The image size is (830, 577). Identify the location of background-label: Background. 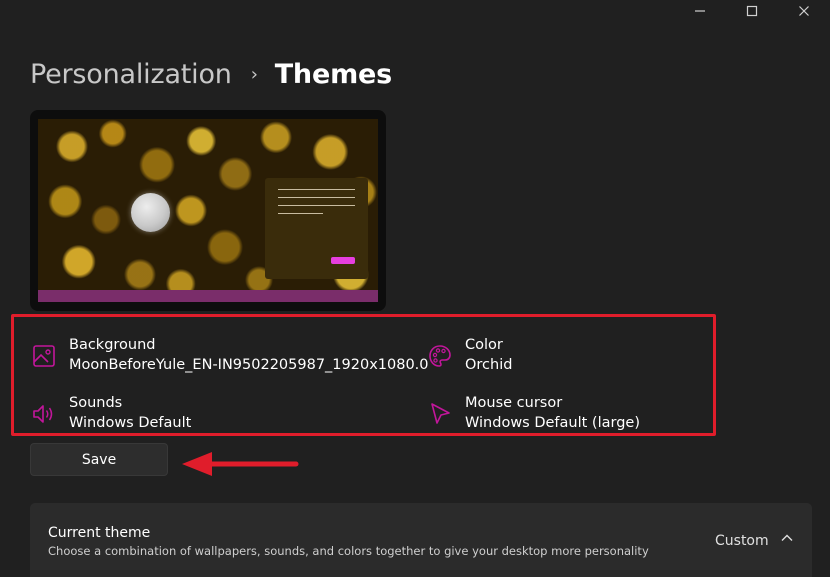
(112, 345).